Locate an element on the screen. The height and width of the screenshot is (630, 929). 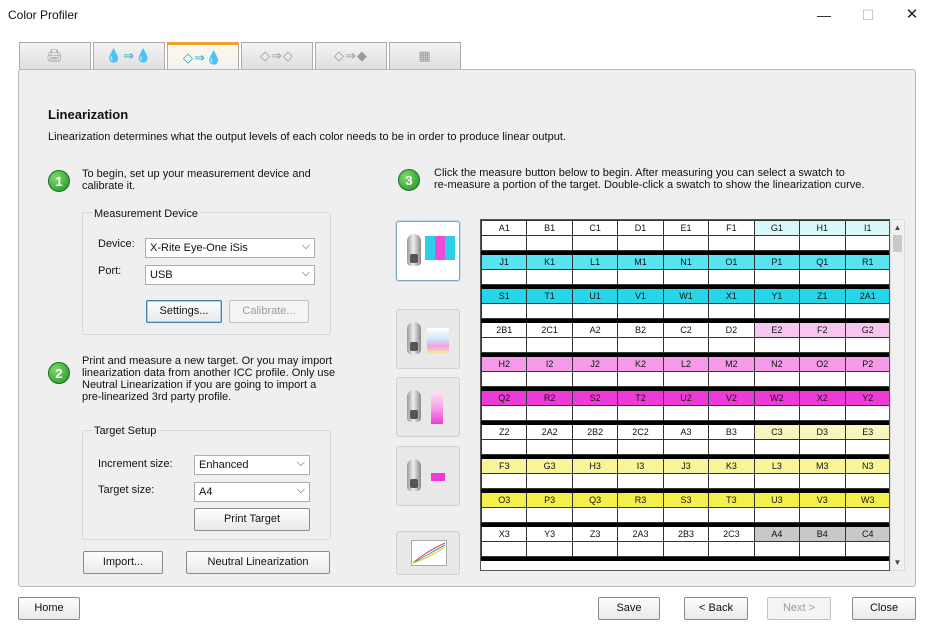
swatch-cell: H3 is located at coordinates (595, 466).